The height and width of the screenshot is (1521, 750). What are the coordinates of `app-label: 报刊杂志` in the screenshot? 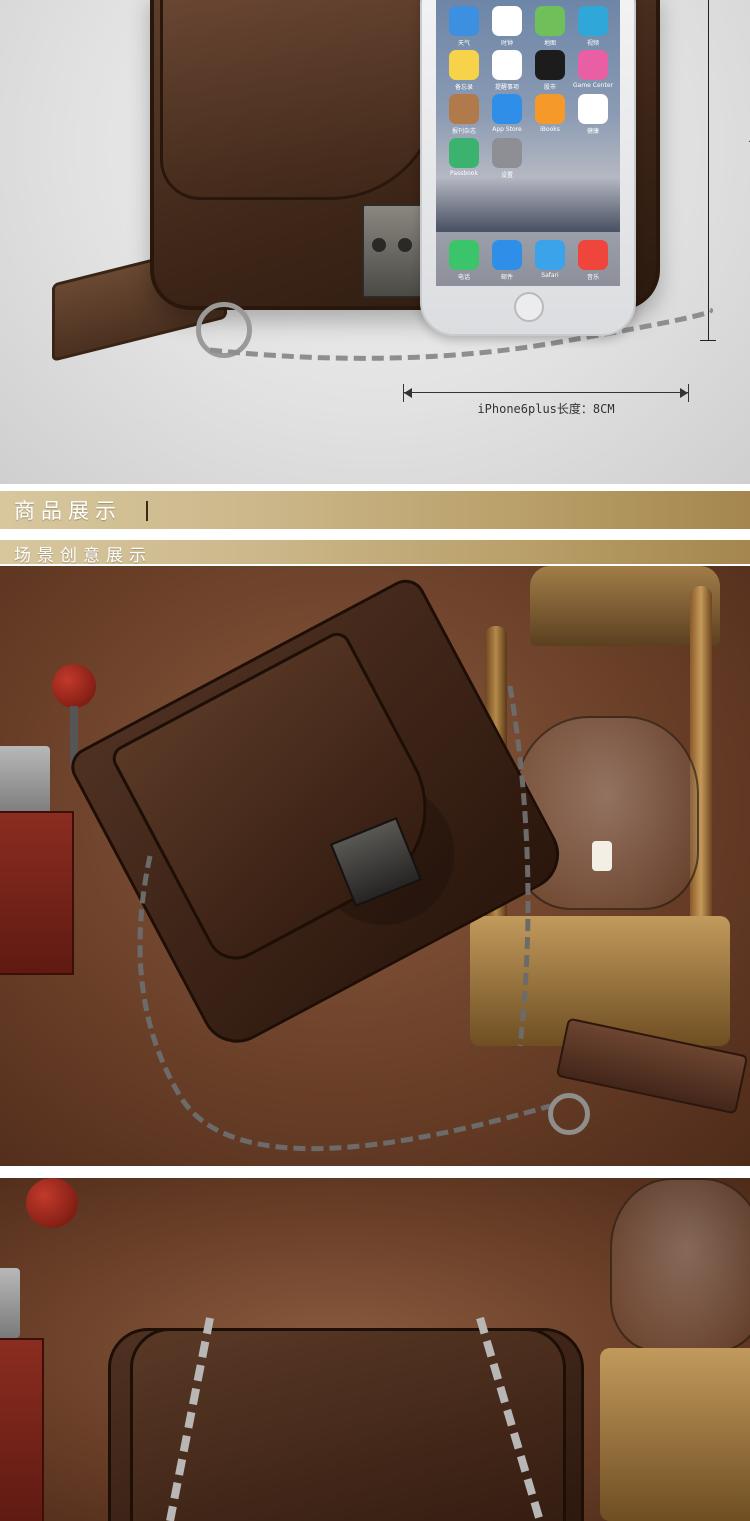 It's located at (463, 131).